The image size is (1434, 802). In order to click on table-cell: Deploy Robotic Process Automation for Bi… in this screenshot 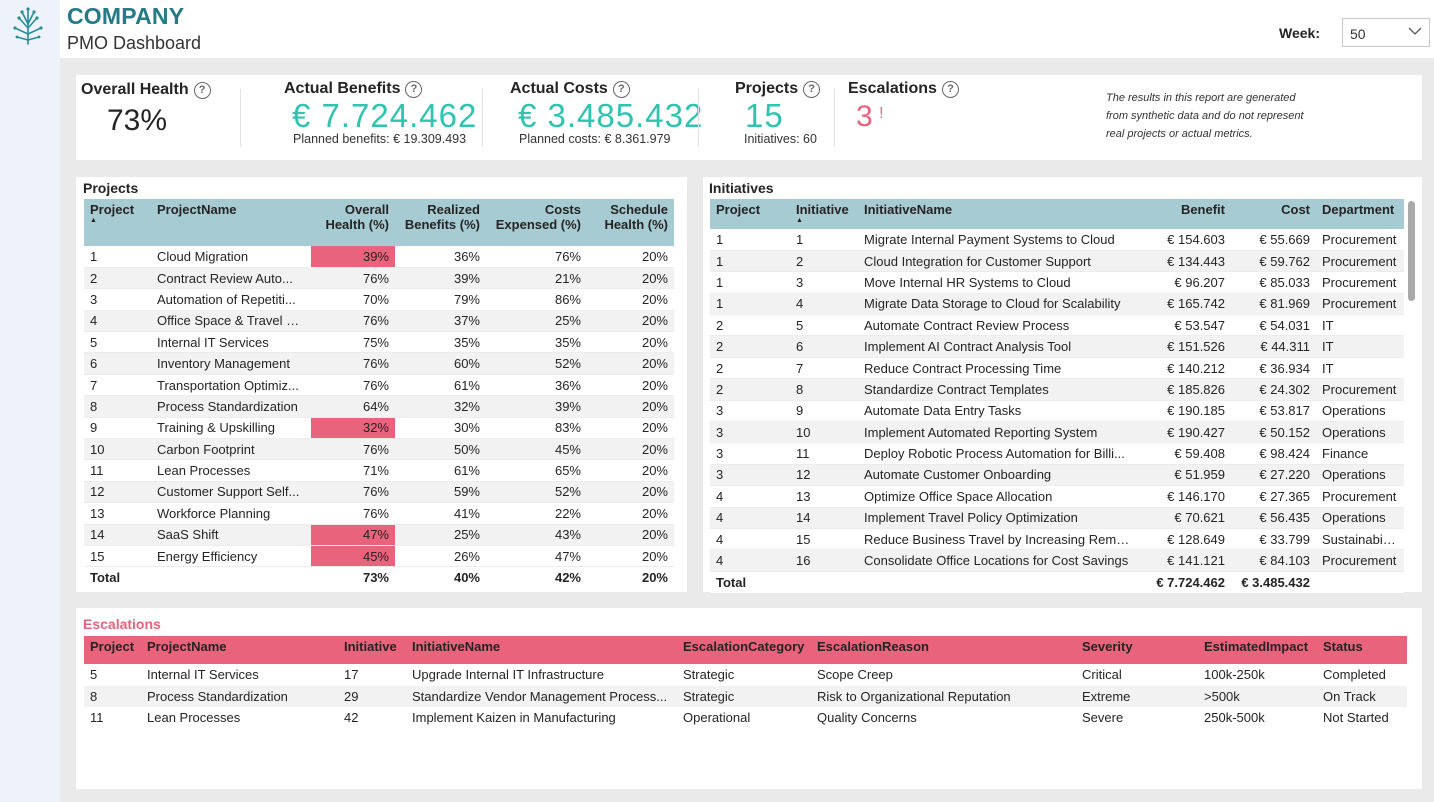, I will do `click(999, 453)`.